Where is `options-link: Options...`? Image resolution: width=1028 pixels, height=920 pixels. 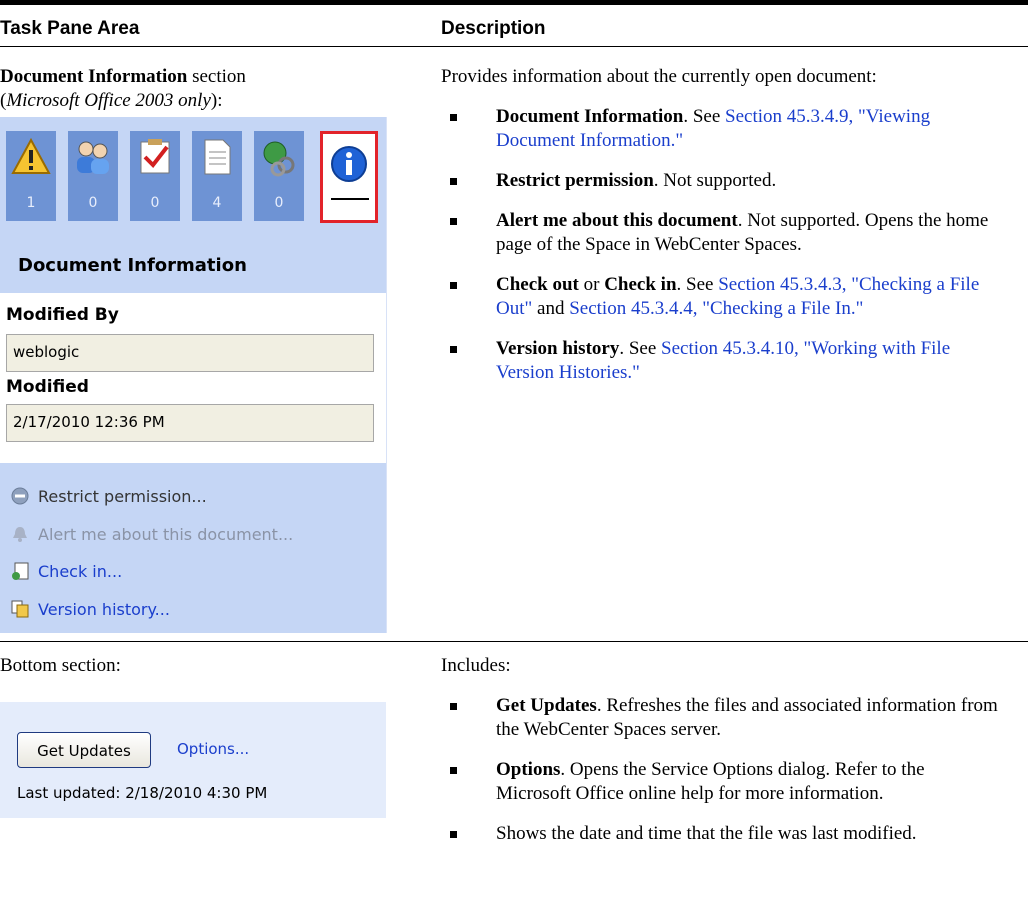 options-link: Options... is located at coordinates (213, 749).